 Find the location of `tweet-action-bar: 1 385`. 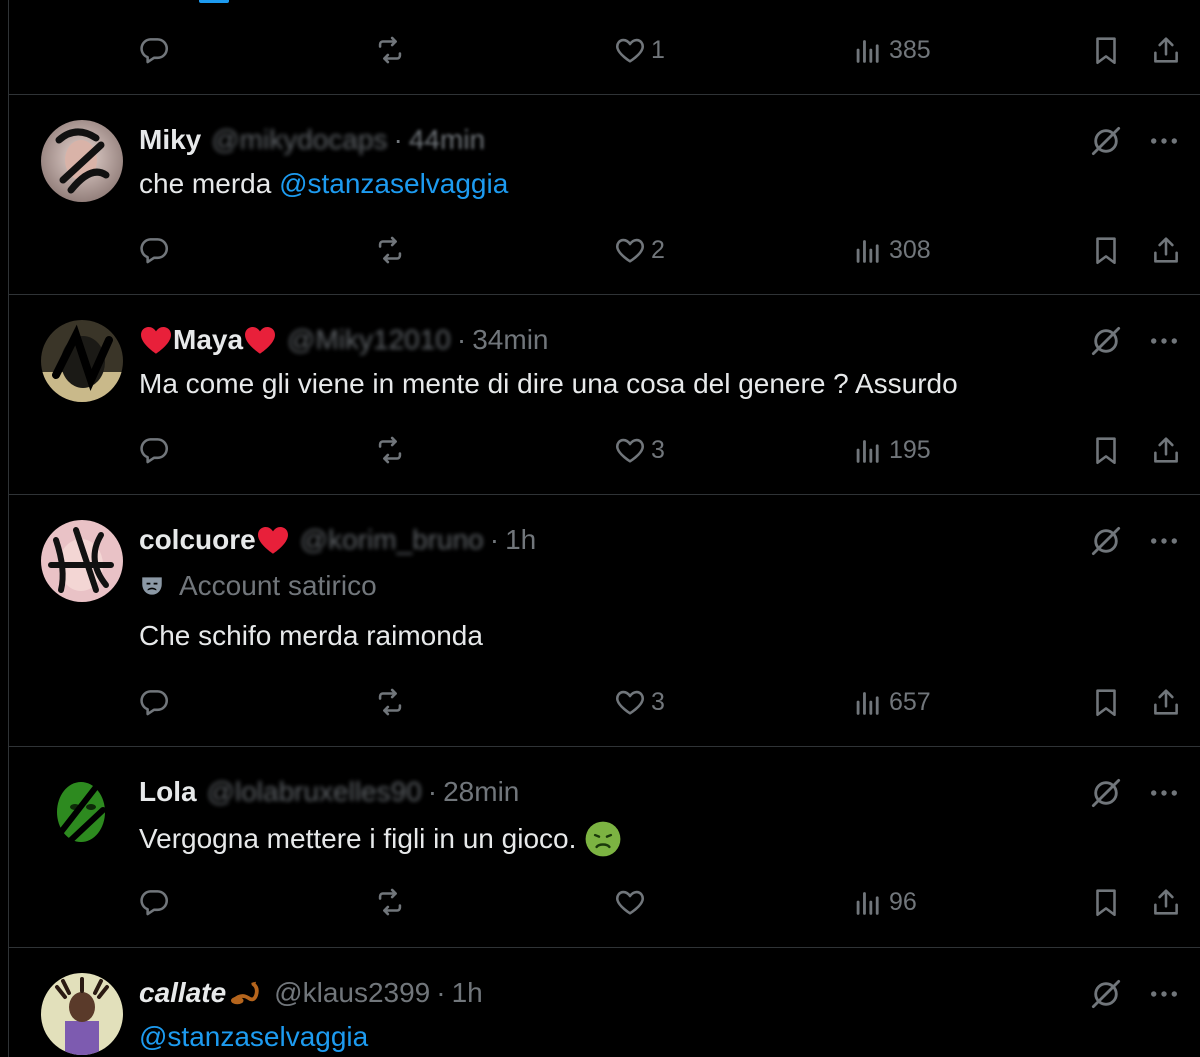

tweet-action-bar: 1 385 is located at coordinates (604, 50).